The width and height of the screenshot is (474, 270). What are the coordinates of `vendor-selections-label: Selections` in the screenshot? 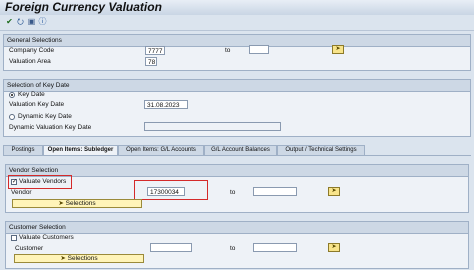 It's located at (80, 203).